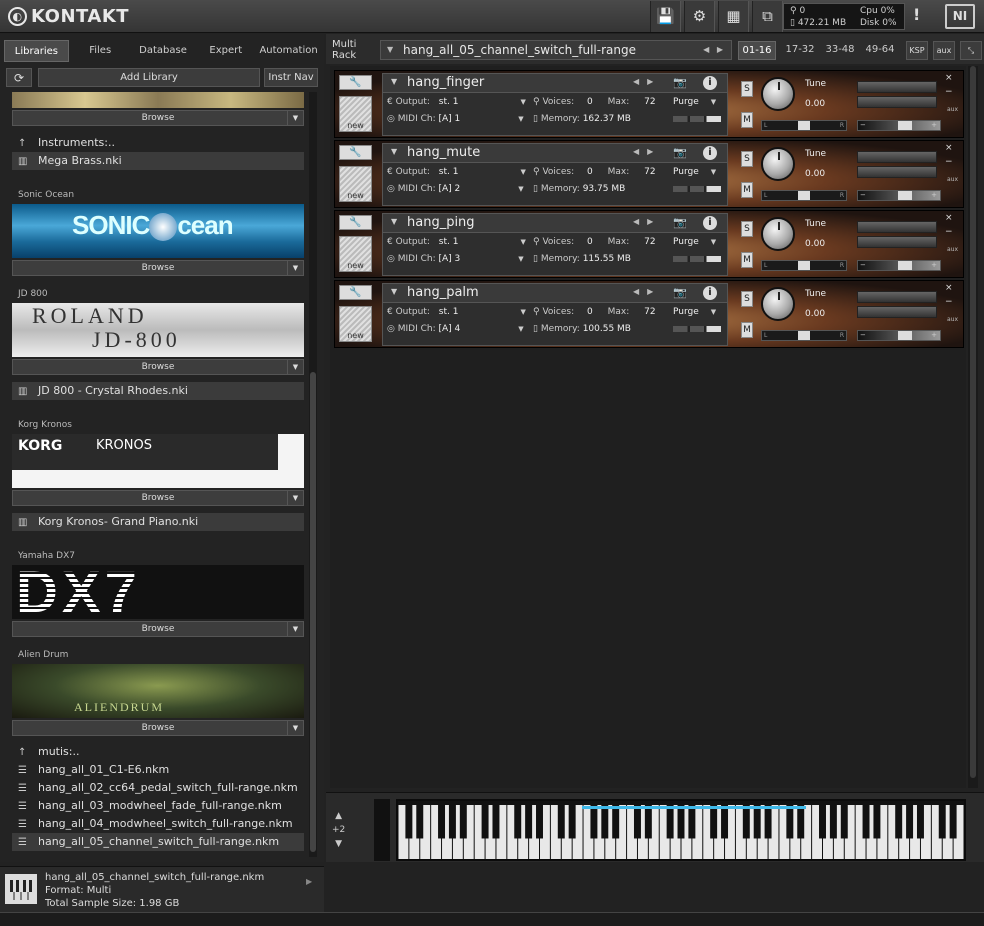 Image resolution: width=984 pixels, height=926 pixels. What do you see at coordinates (158, 143) in the screenshot?
I see `list-item: ↑ Instruments:..` at bounding box center [158, 143].